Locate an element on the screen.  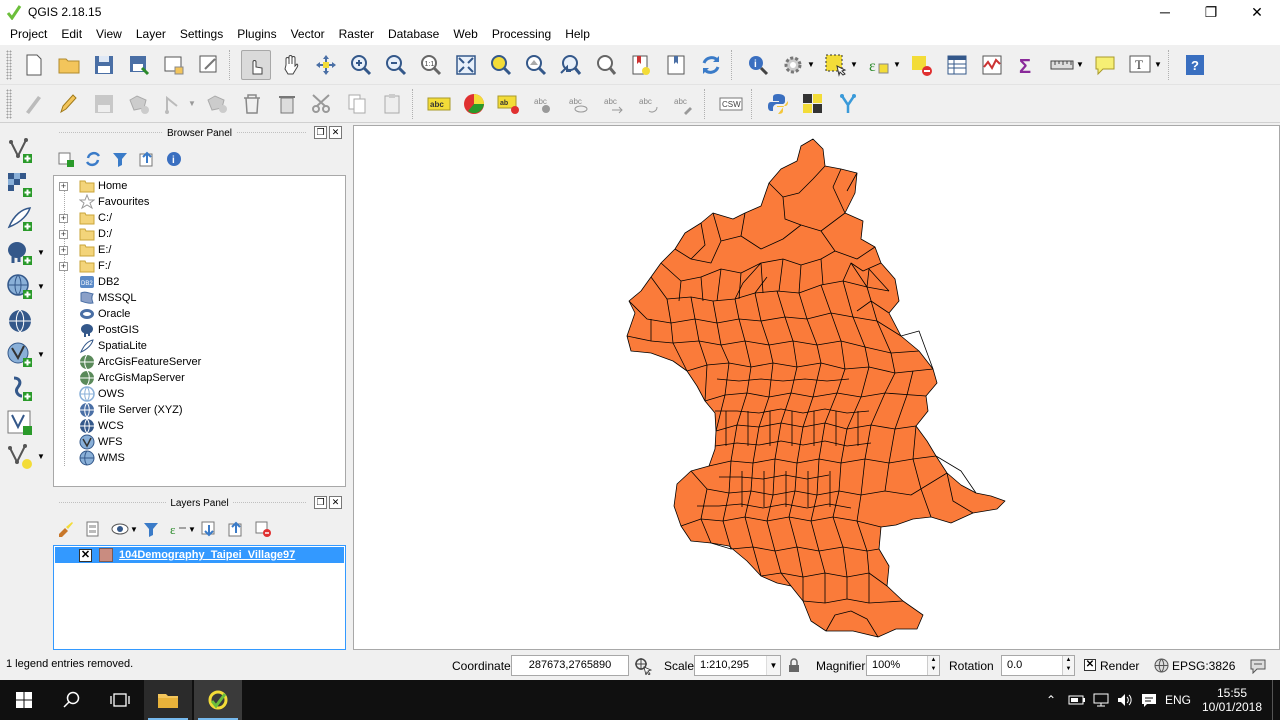
add-delimited-text-button is located at coordinates (20, 389).